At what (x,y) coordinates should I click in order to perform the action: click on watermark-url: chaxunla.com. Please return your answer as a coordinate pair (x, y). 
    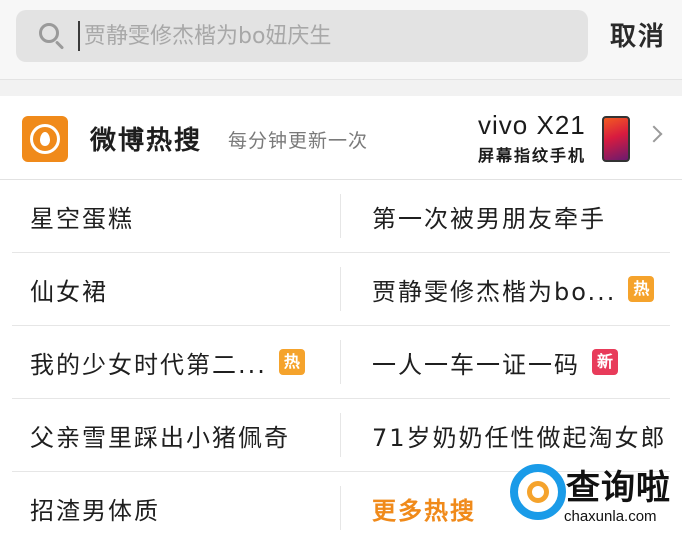
    Looking at the image, I should click on (610, 516).